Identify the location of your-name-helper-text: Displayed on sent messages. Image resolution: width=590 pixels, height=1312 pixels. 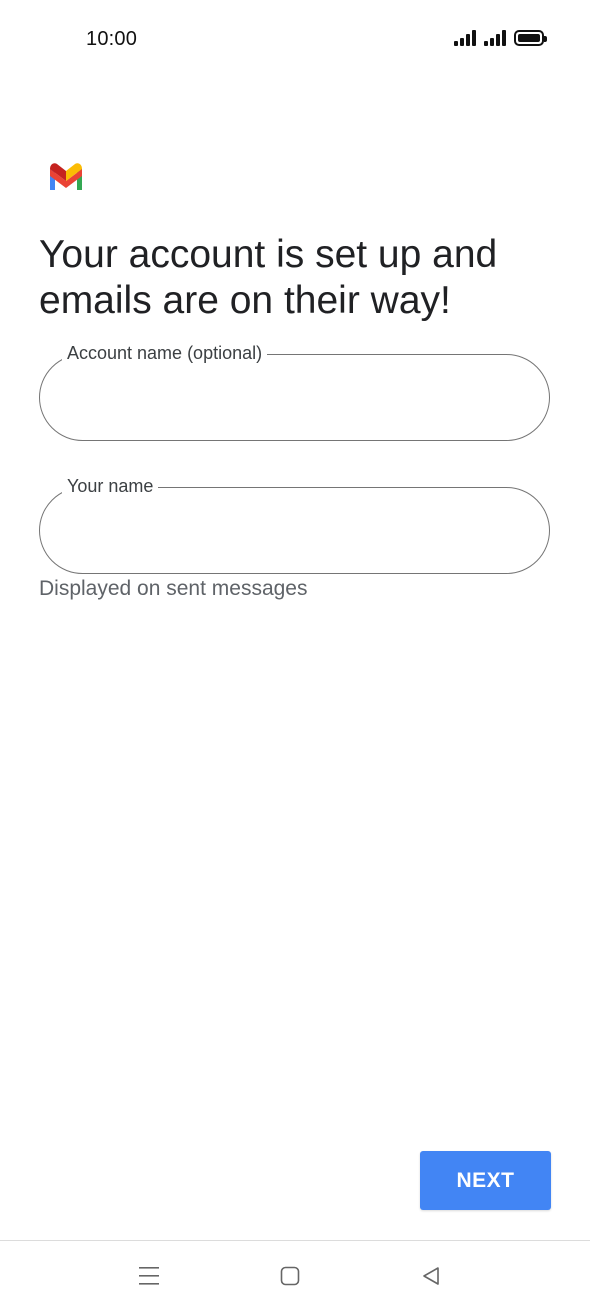
(173, 588).